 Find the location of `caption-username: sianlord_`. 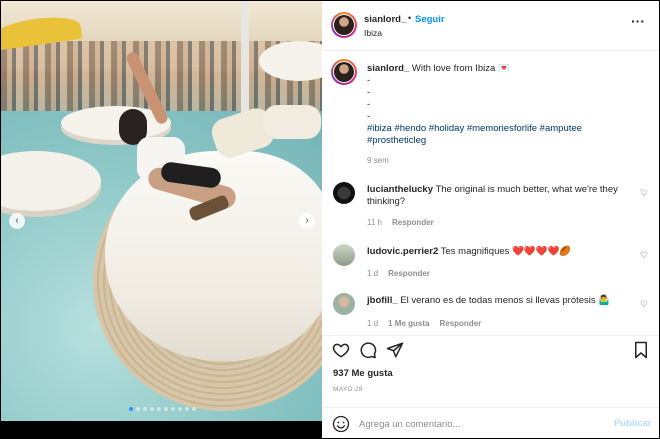

caption-username: sianlord_ is located at coordinates (388, 68).